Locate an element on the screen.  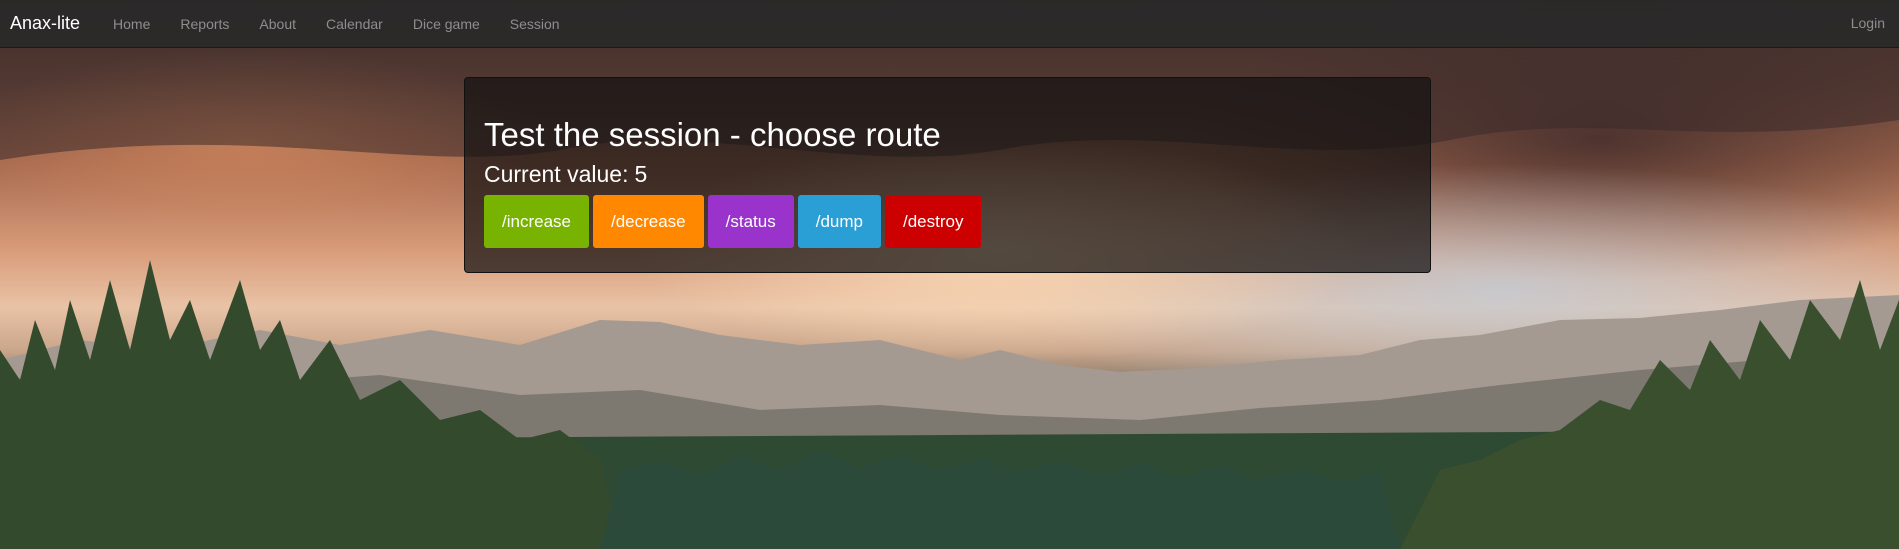
page-title: Test the session - choose route is located at coordinates (712, 134).